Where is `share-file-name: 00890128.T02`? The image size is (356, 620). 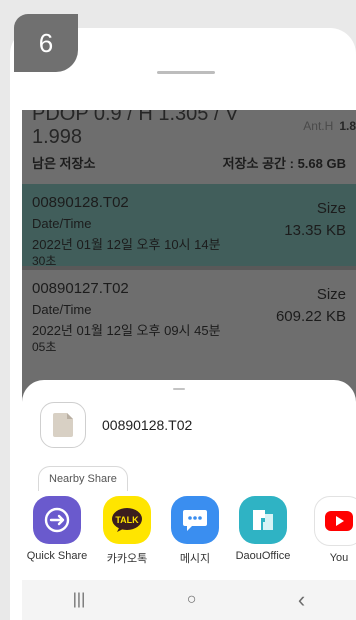
share-file-name: 00890128.T02 is located at coordinates (147, 425).